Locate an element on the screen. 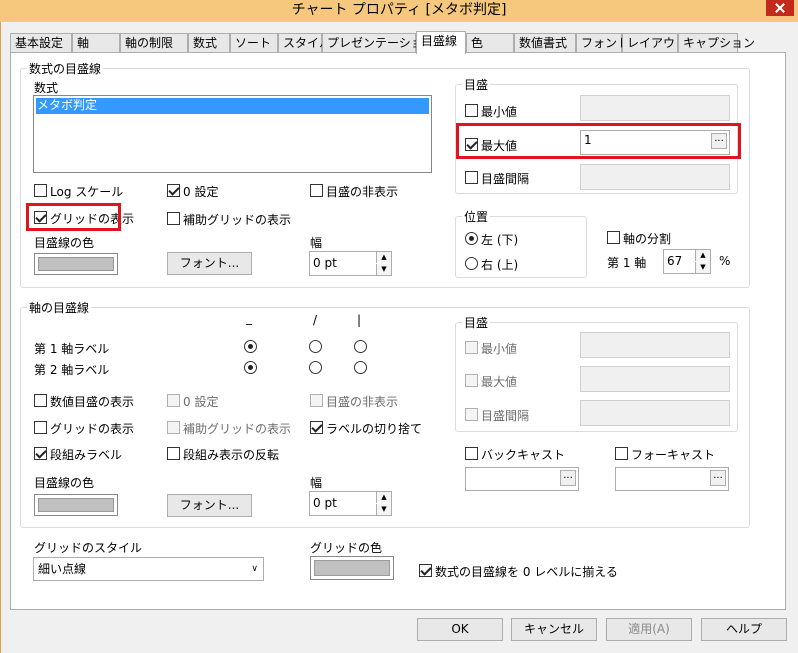  axis-min-checkbox is located at coordinates (471, 347).